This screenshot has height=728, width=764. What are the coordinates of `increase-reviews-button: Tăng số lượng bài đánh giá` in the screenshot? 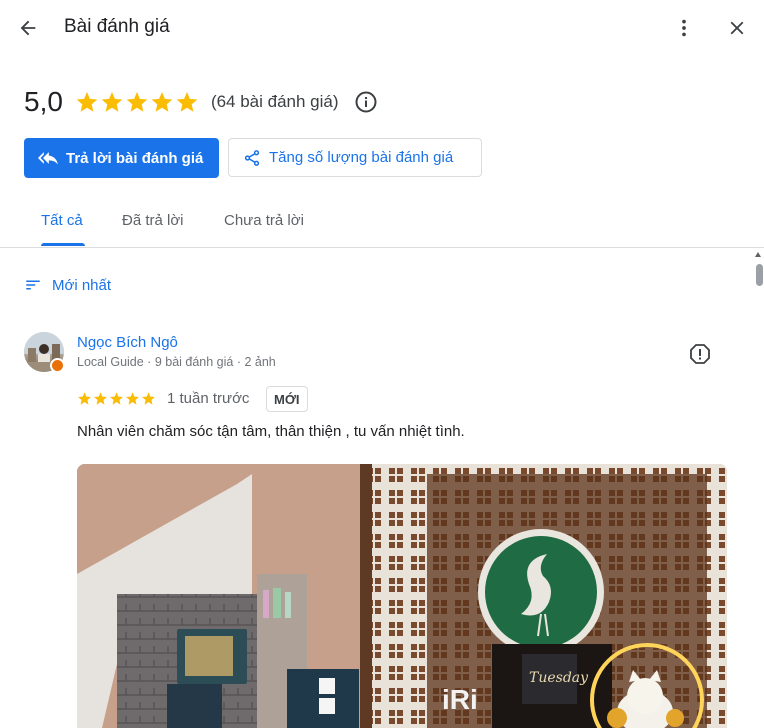 It's located at (355, 157).